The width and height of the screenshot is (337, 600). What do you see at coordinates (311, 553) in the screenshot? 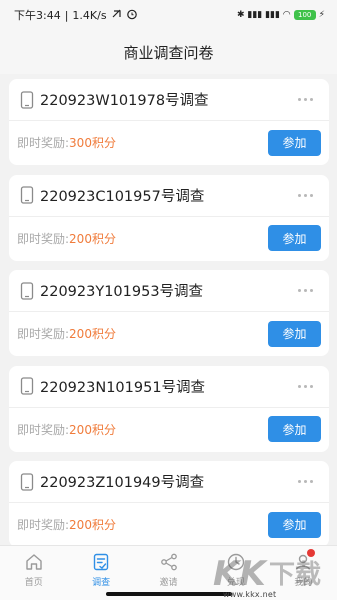
I see `notification-dot` at bounding box center [311, 553].